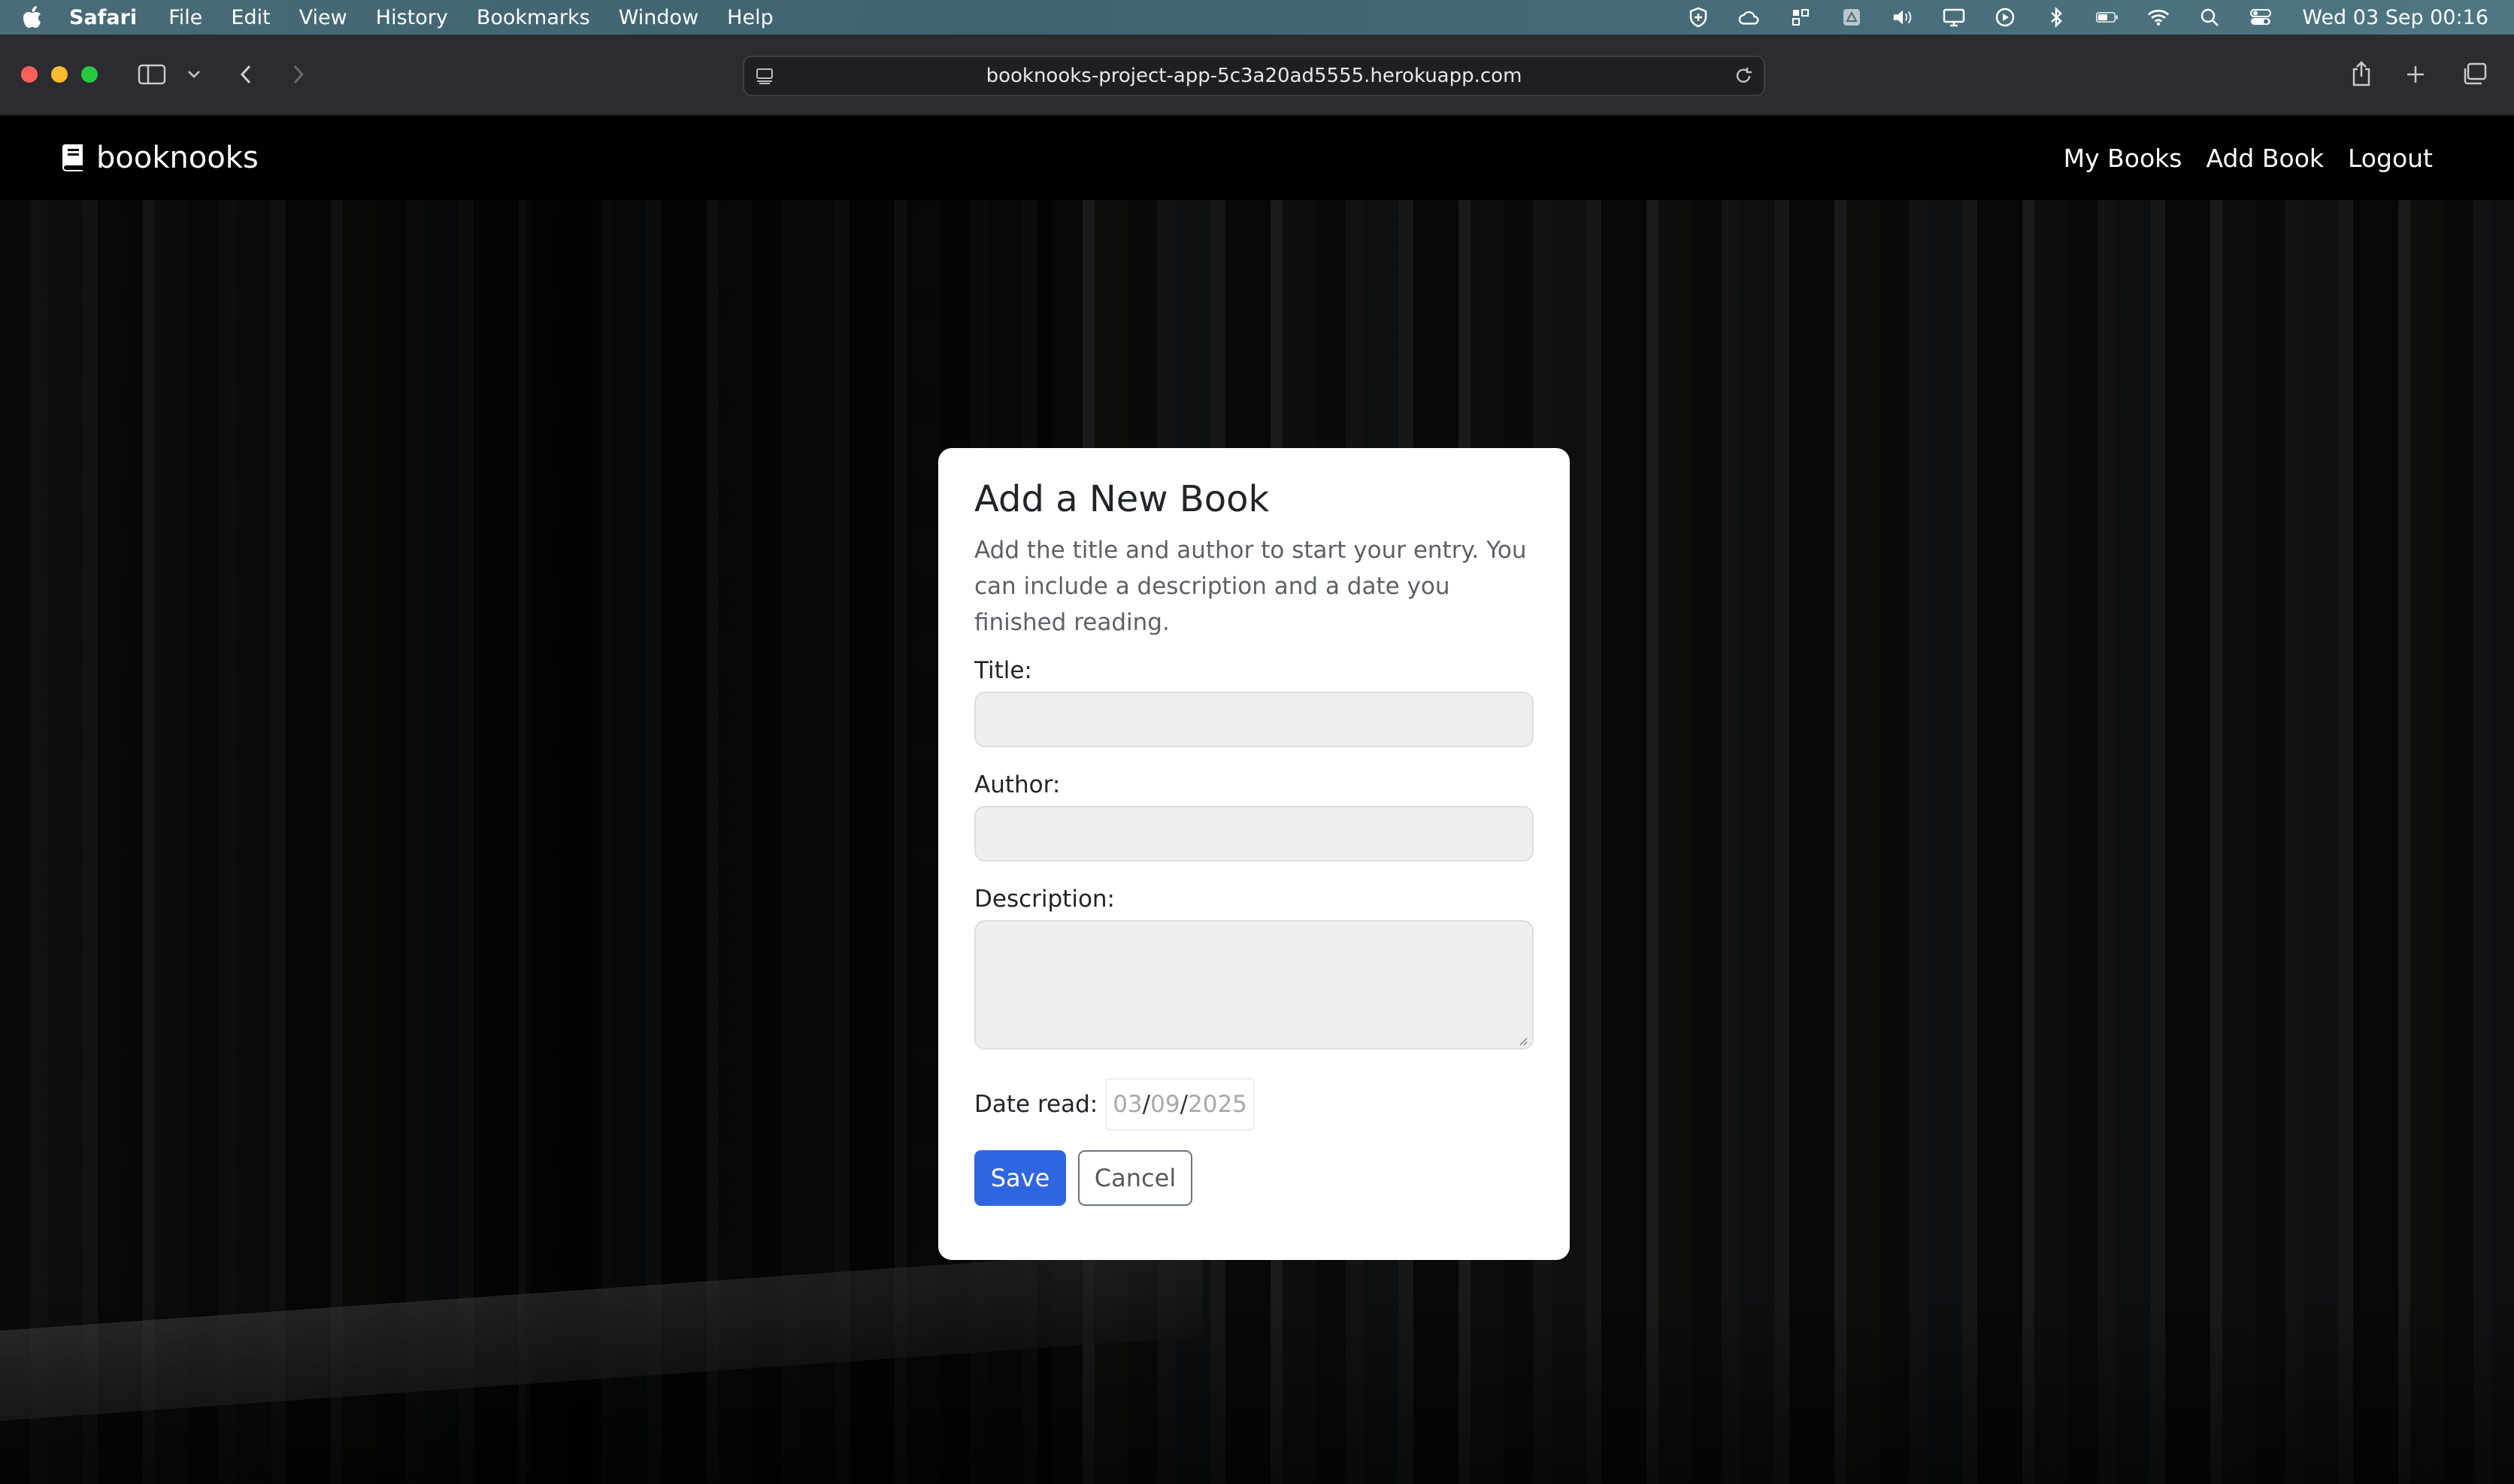  I want to click on menu-file: File, so click(185, 17).